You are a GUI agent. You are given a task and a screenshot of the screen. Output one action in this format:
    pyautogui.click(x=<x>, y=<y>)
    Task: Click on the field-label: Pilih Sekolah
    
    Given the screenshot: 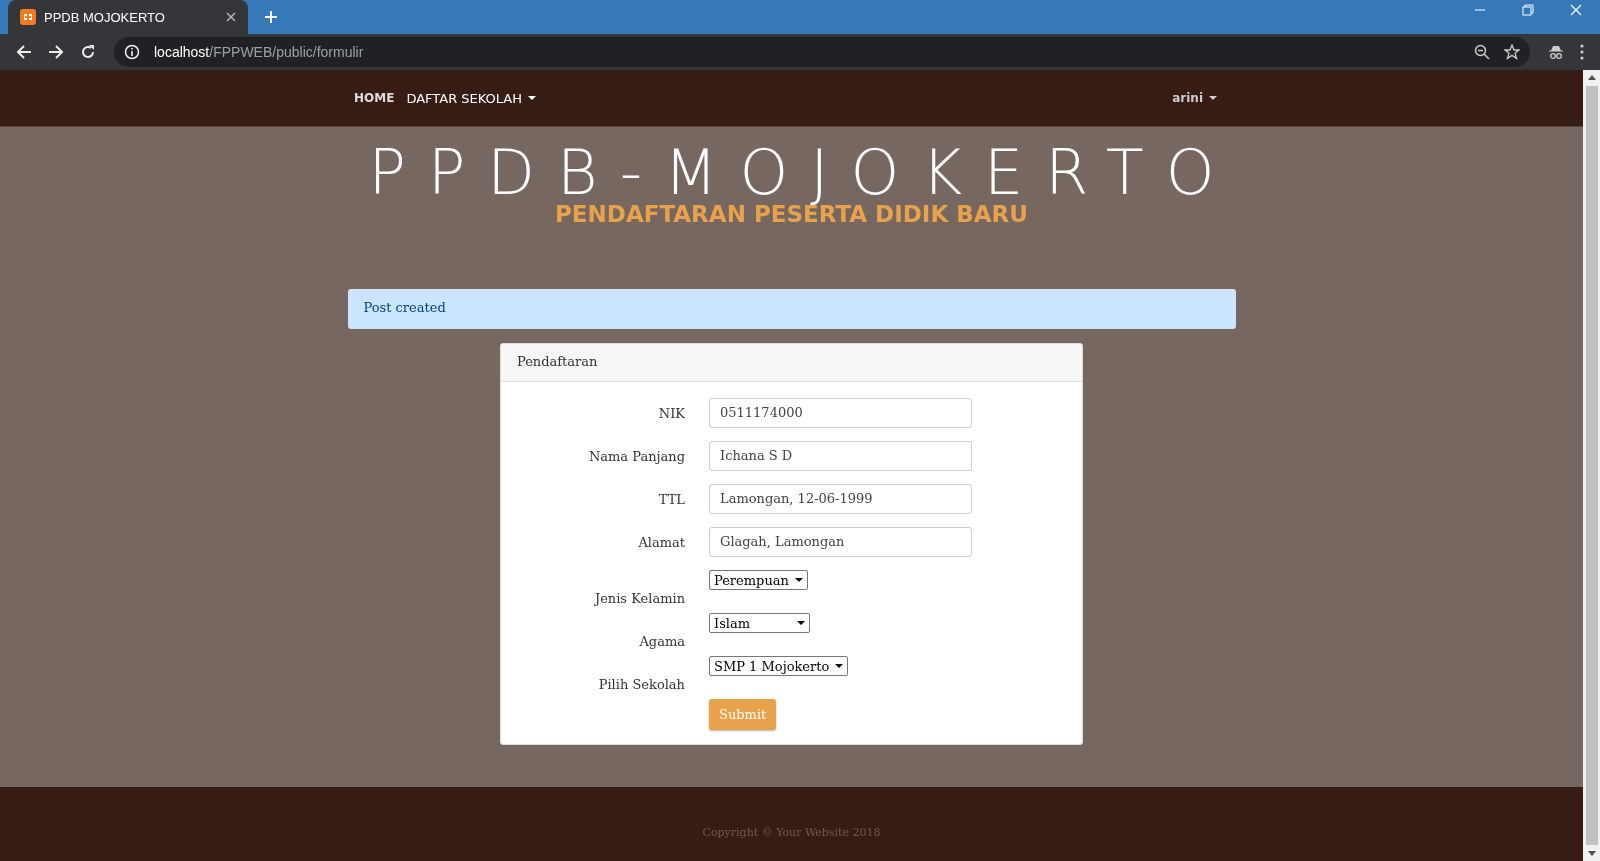 What is the action you would take?
    pyautogui.click(x=641, y=684)
    